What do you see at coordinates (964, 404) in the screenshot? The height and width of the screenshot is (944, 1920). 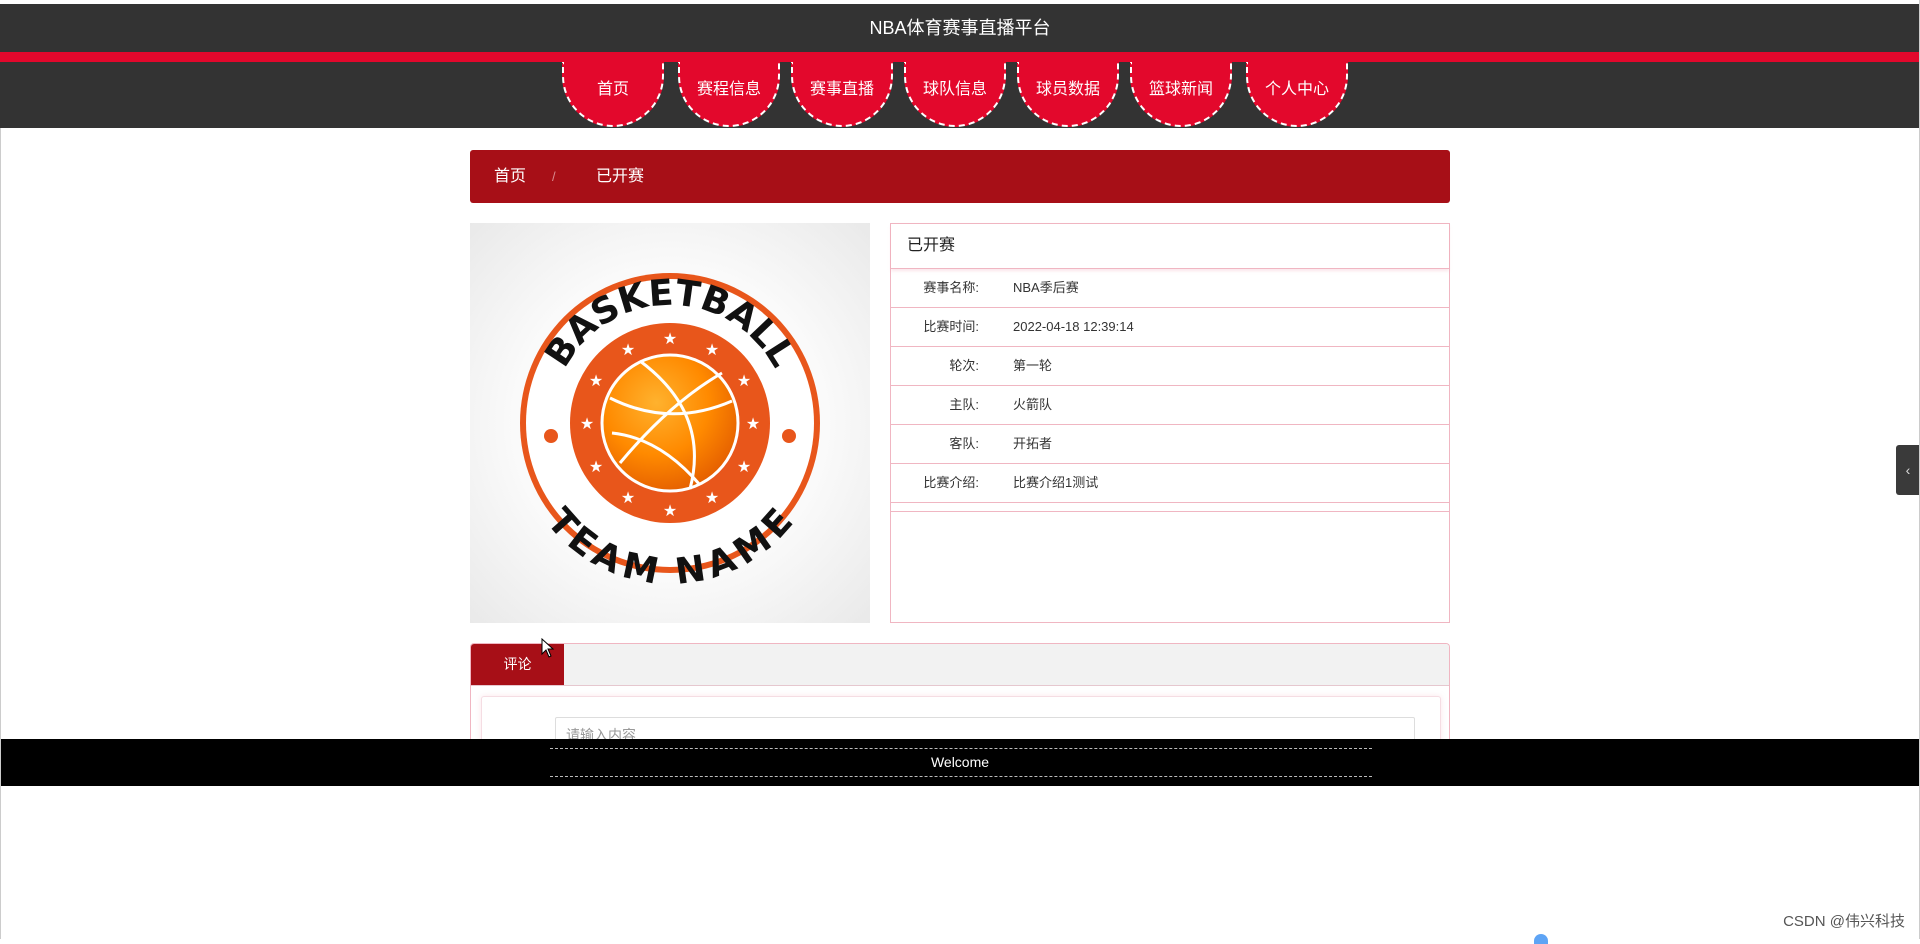 I see `detail-label: 主队:` at bounding box center [964, 404].